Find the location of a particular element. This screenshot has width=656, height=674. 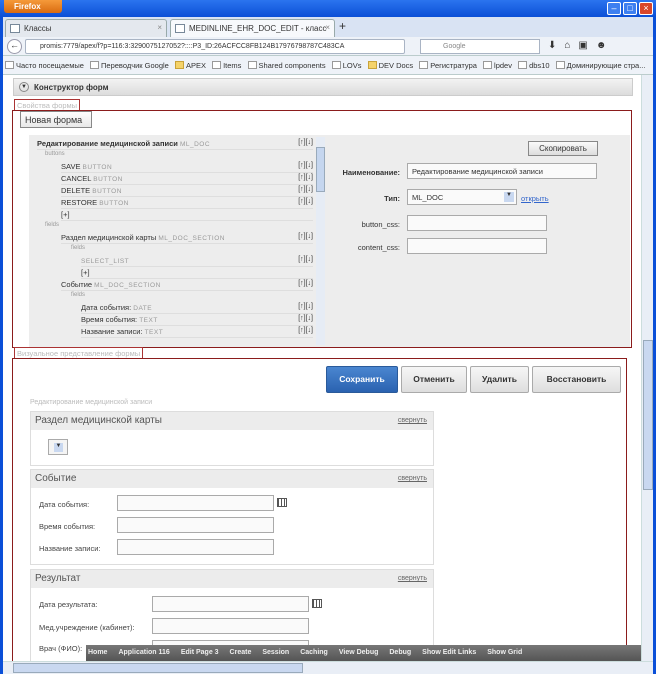

result-date-field is located at coordinates (230, 604).